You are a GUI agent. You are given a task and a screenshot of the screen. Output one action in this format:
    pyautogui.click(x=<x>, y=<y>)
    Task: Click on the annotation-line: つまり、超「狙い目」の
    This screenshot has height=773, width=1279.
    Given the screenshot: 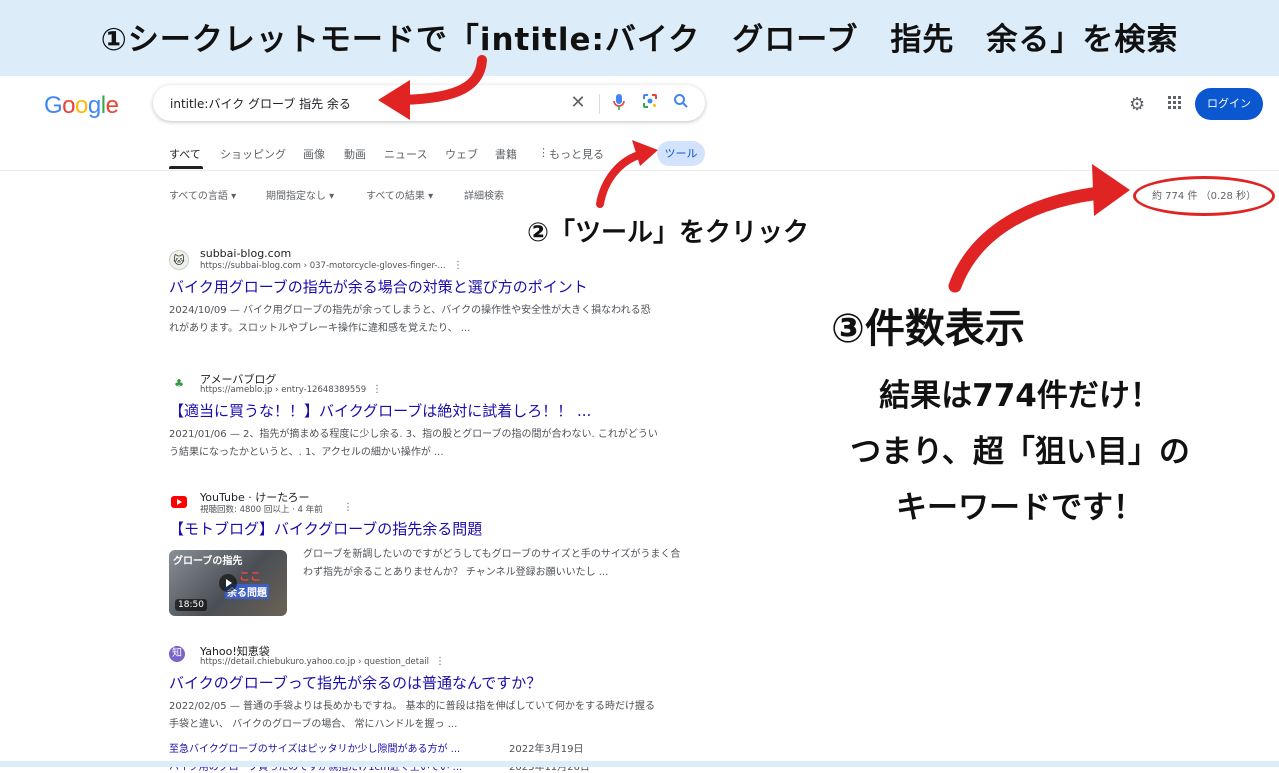 What is the action you would take?
    pyautogui.click(x=1020, y=452)
    